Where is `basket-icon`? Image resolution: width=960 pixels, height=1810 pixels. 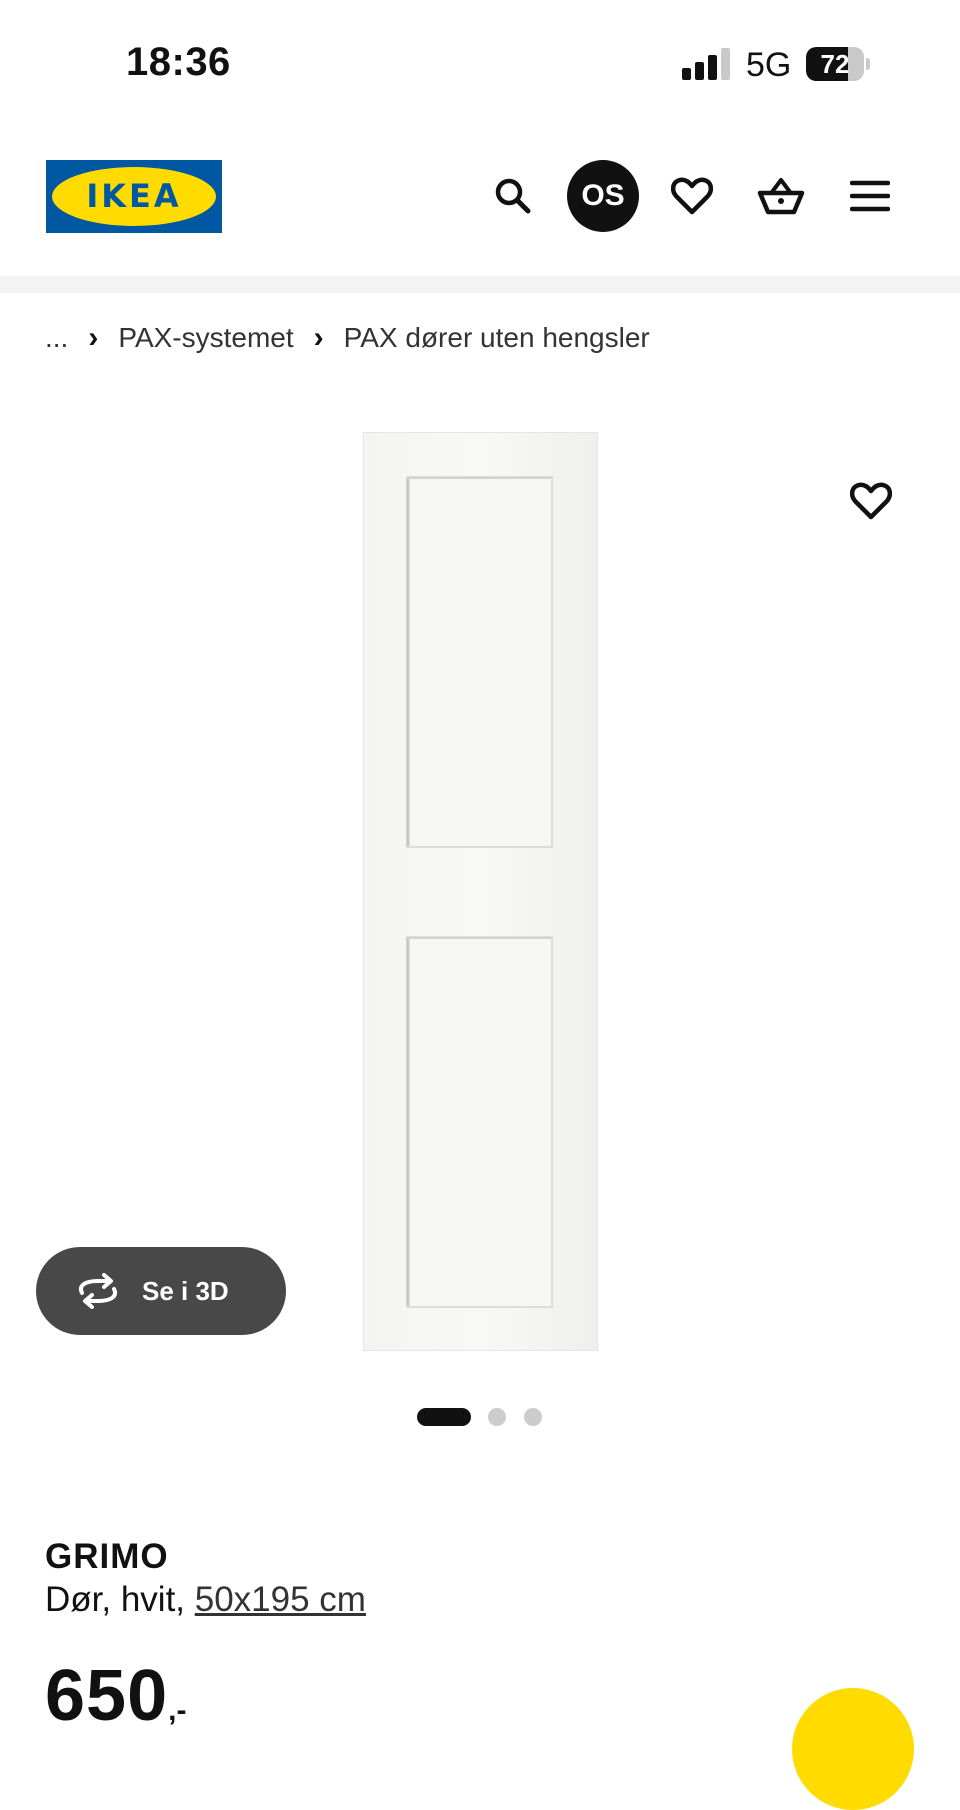 basket-icon is located at coordinates (781, 196).